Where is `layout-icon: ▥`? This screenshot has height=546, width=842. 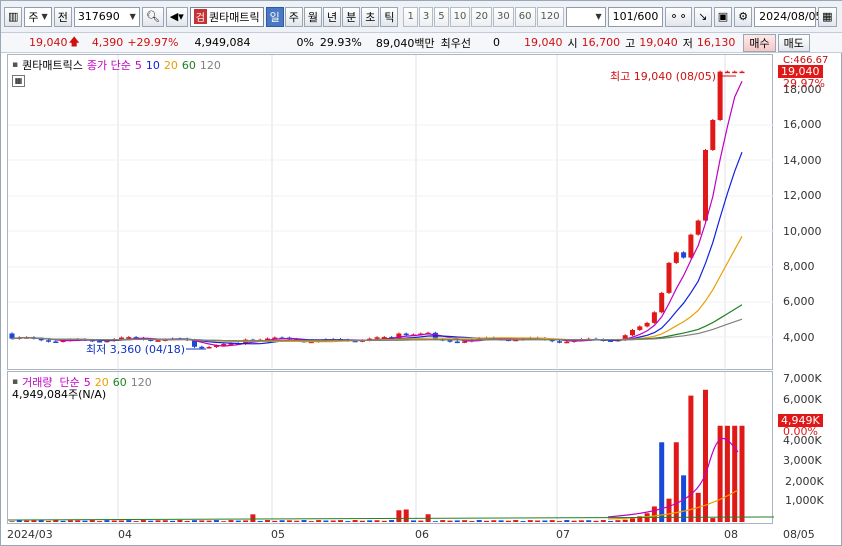
layout-icon: ▥ is located at coordinates (13, 16).